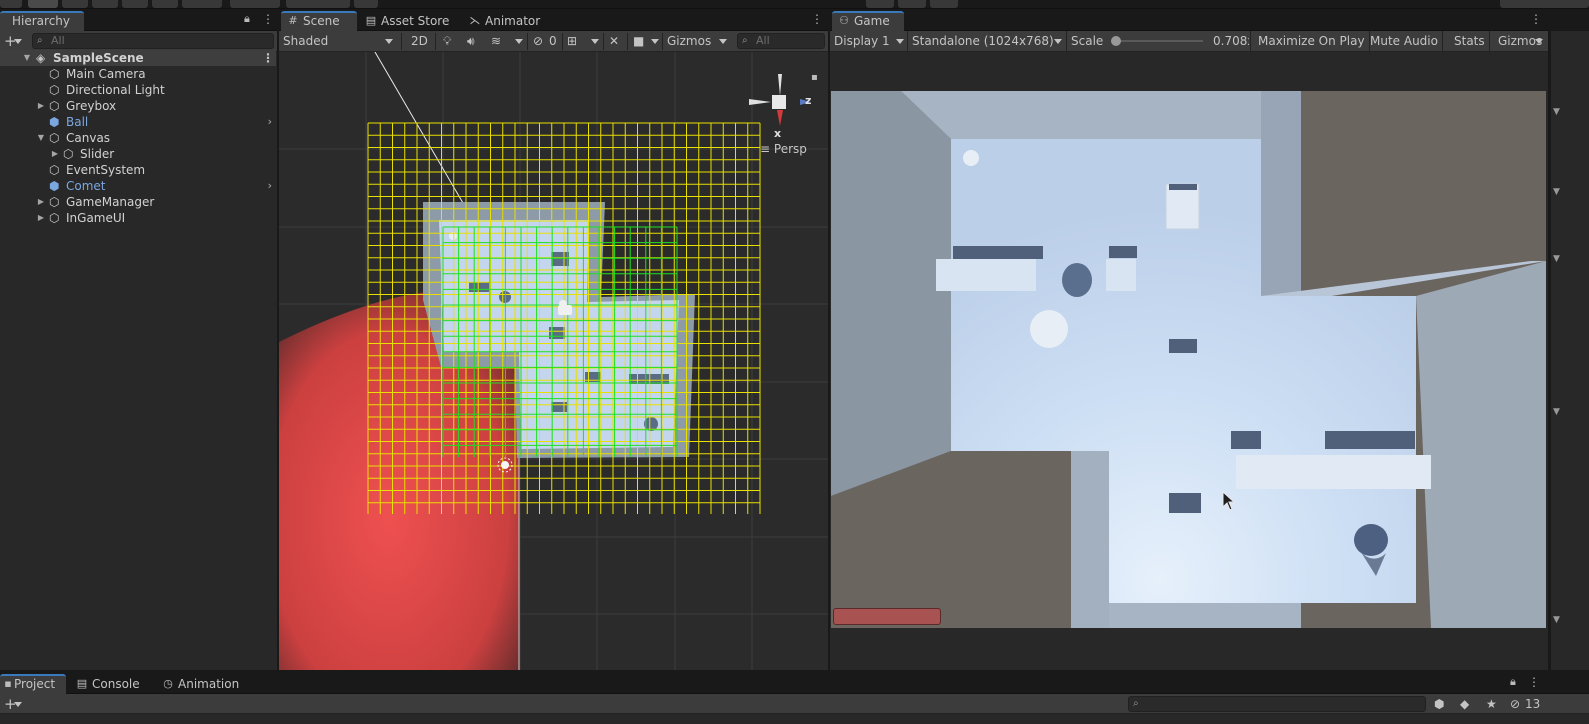  I want to click on scale-control: Scale 0.708x, so click(1159, 41).